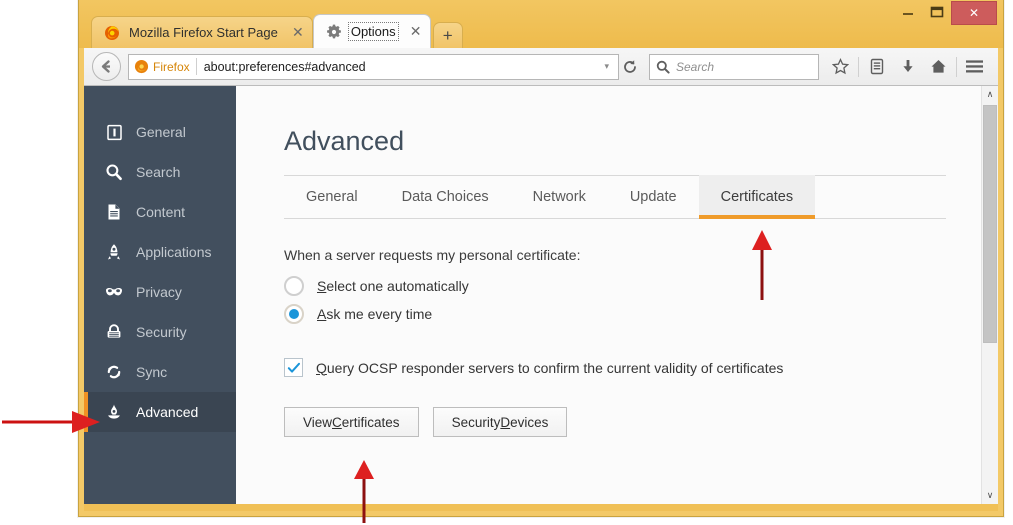  What do you see at coordinates (318, 422) in the screenshot?
I see `button-label-pre: View` at bounding box center [318, 422].